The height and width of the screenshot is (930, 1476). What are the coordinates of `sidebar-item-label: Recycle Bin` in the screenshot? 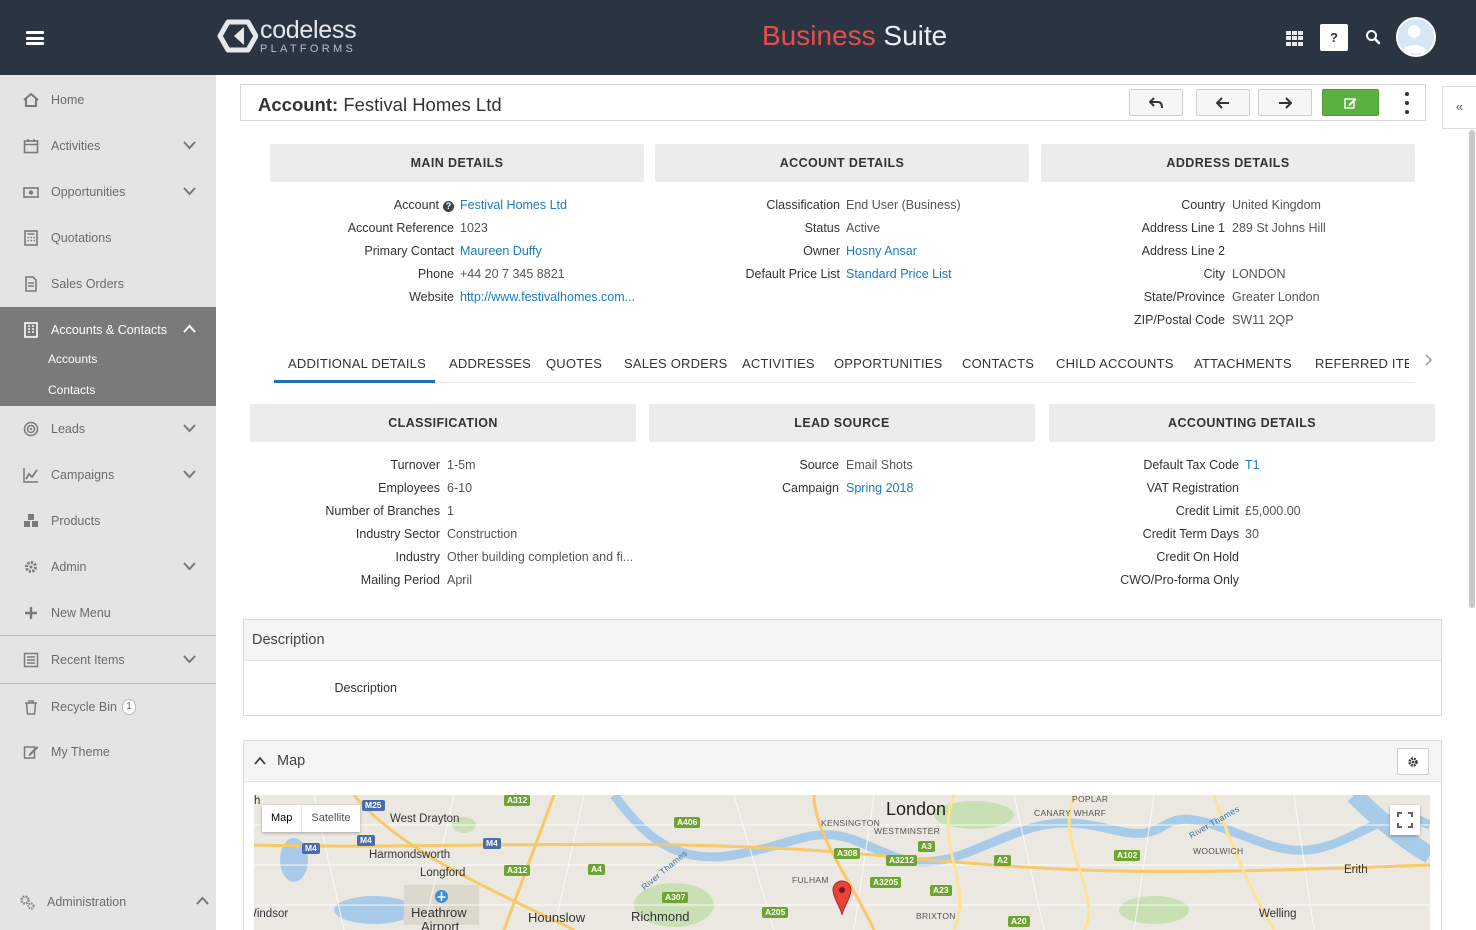 It's located at (84, 707).